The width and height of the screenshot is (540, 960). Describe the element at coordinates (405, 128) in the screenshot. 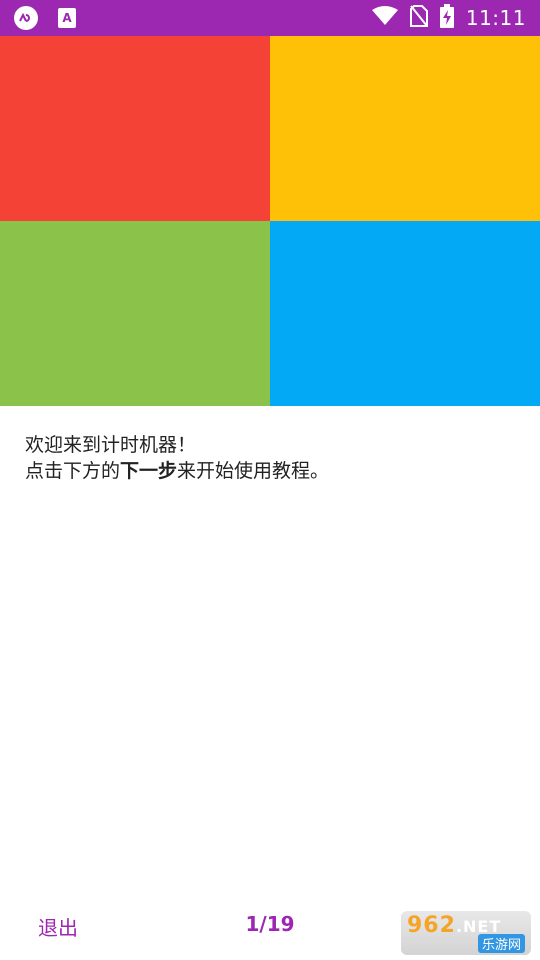

I see `yellow-tile` at that location.